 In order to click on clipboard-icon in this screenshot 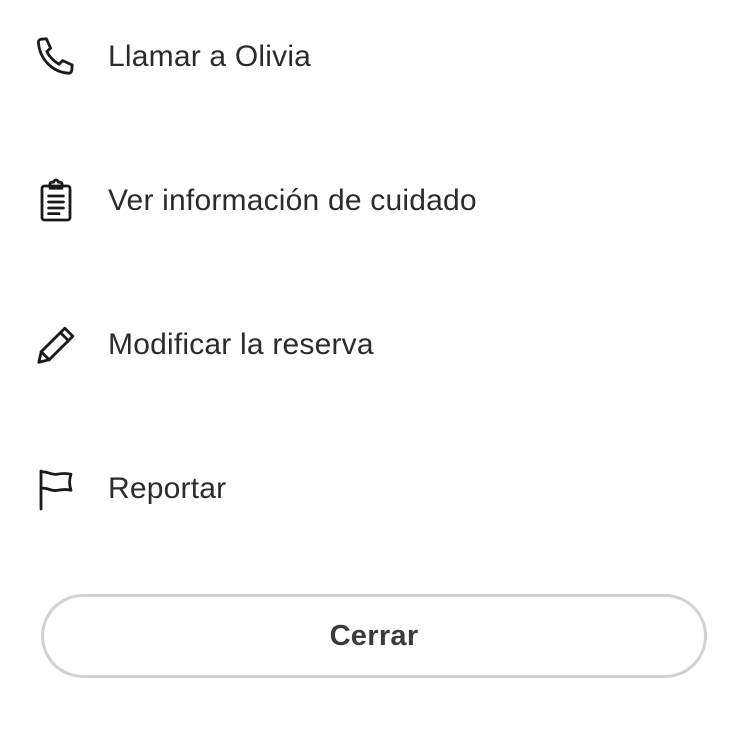, I will do `click(56, 201)`.